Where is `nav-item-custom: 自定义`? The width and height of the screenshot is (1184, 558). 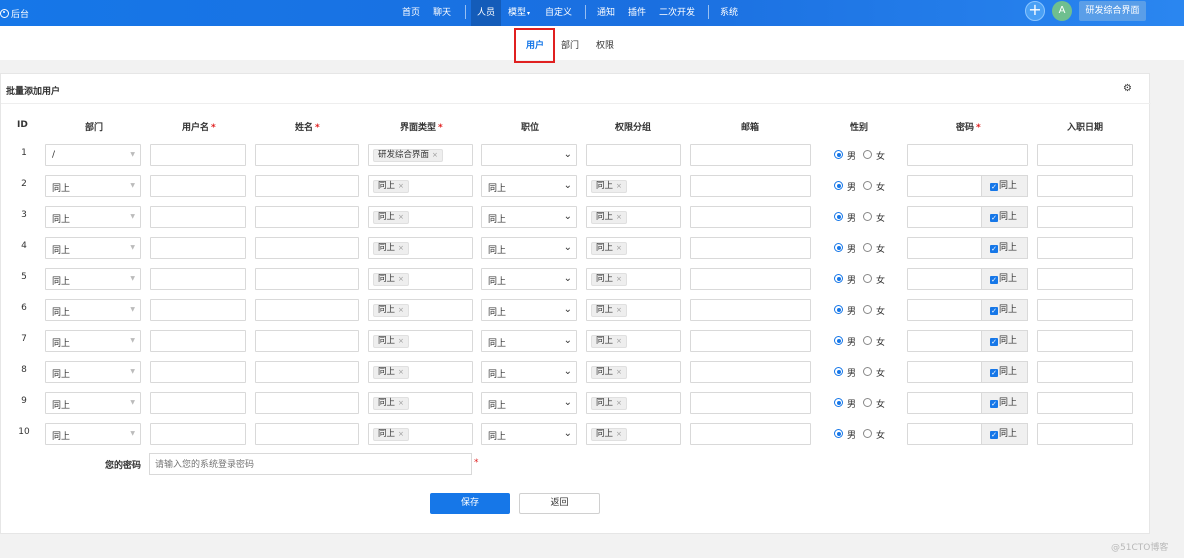 nav-item-custom: 自定义 is located at coordinates (558, 13).